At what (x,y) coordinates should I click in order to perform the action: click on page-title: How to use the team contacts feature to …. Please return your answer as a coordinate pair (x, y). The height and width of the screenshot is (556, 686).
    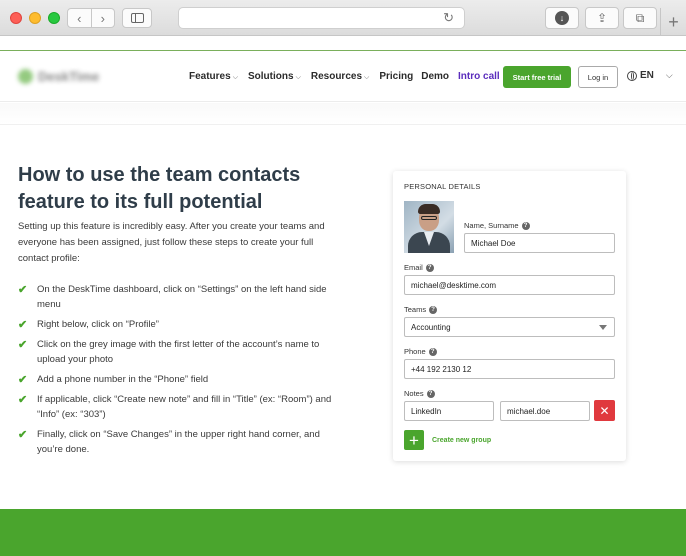
    Looking at the image, I should click on (159, 188).